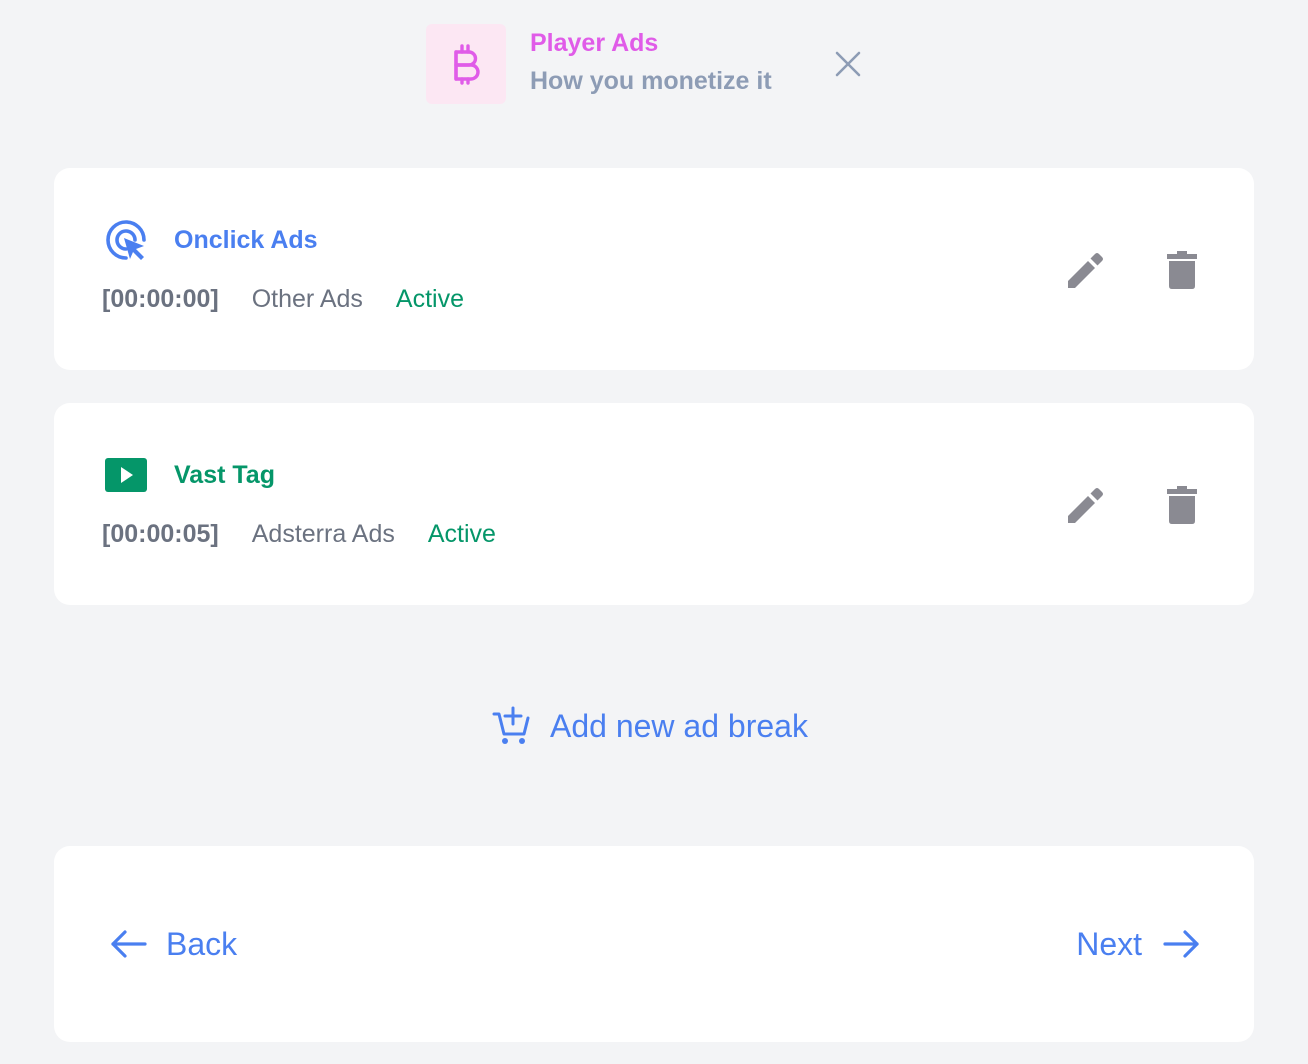 This screenshot has height=1064, width=1308. Describe the element at coordinates (160, 534) in the screenshot. I see `ad-time: [00:00:05]` at that location.